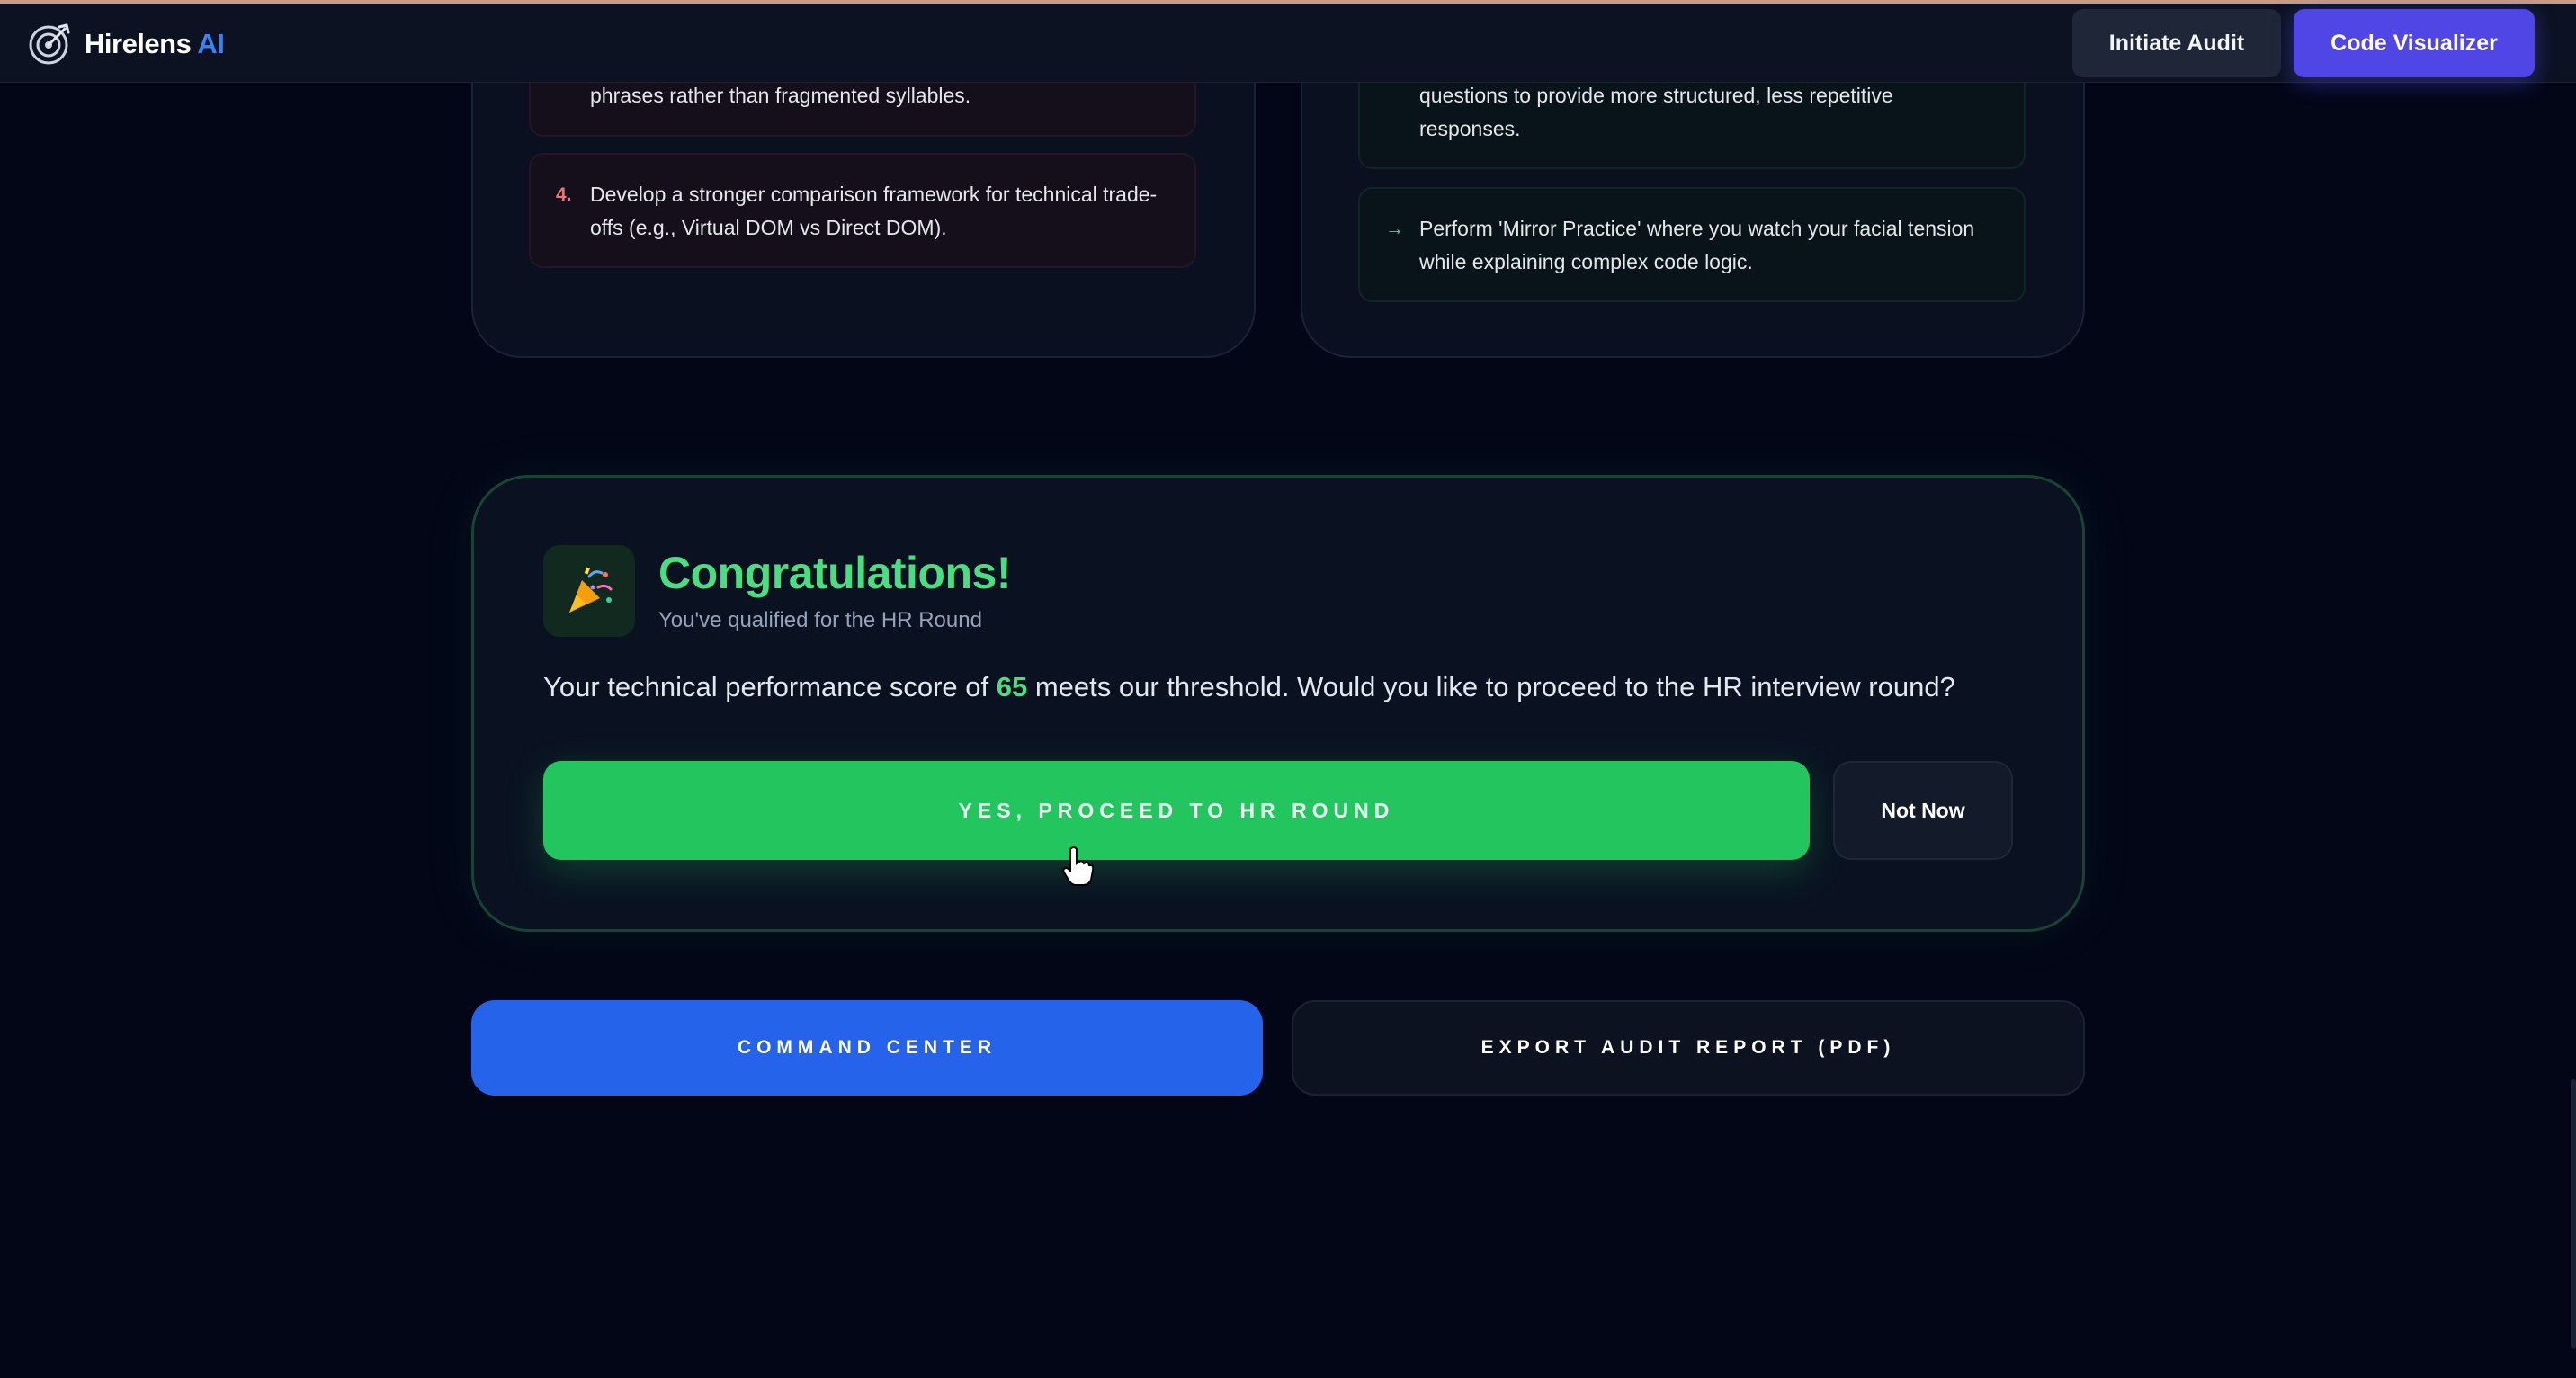 This screenshot has height=1378, width=2576. What do you see at coordinates (2414, 43) in the screenshot?
I see `code-visualizer-button: Code Visualizer` at bounding box center [2414, 43].